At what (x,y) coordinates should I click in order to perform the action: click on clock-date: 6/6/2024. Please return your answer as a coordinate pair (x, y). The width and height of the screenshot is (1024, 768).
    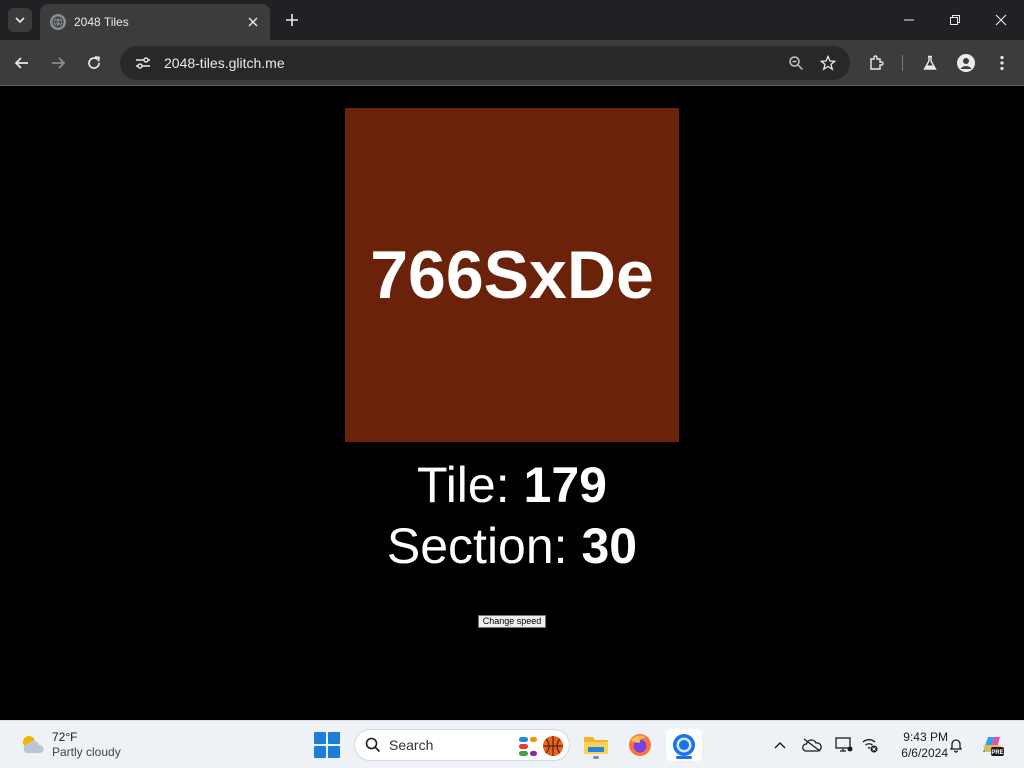
    Looking at the image, I should click on (924, 753).